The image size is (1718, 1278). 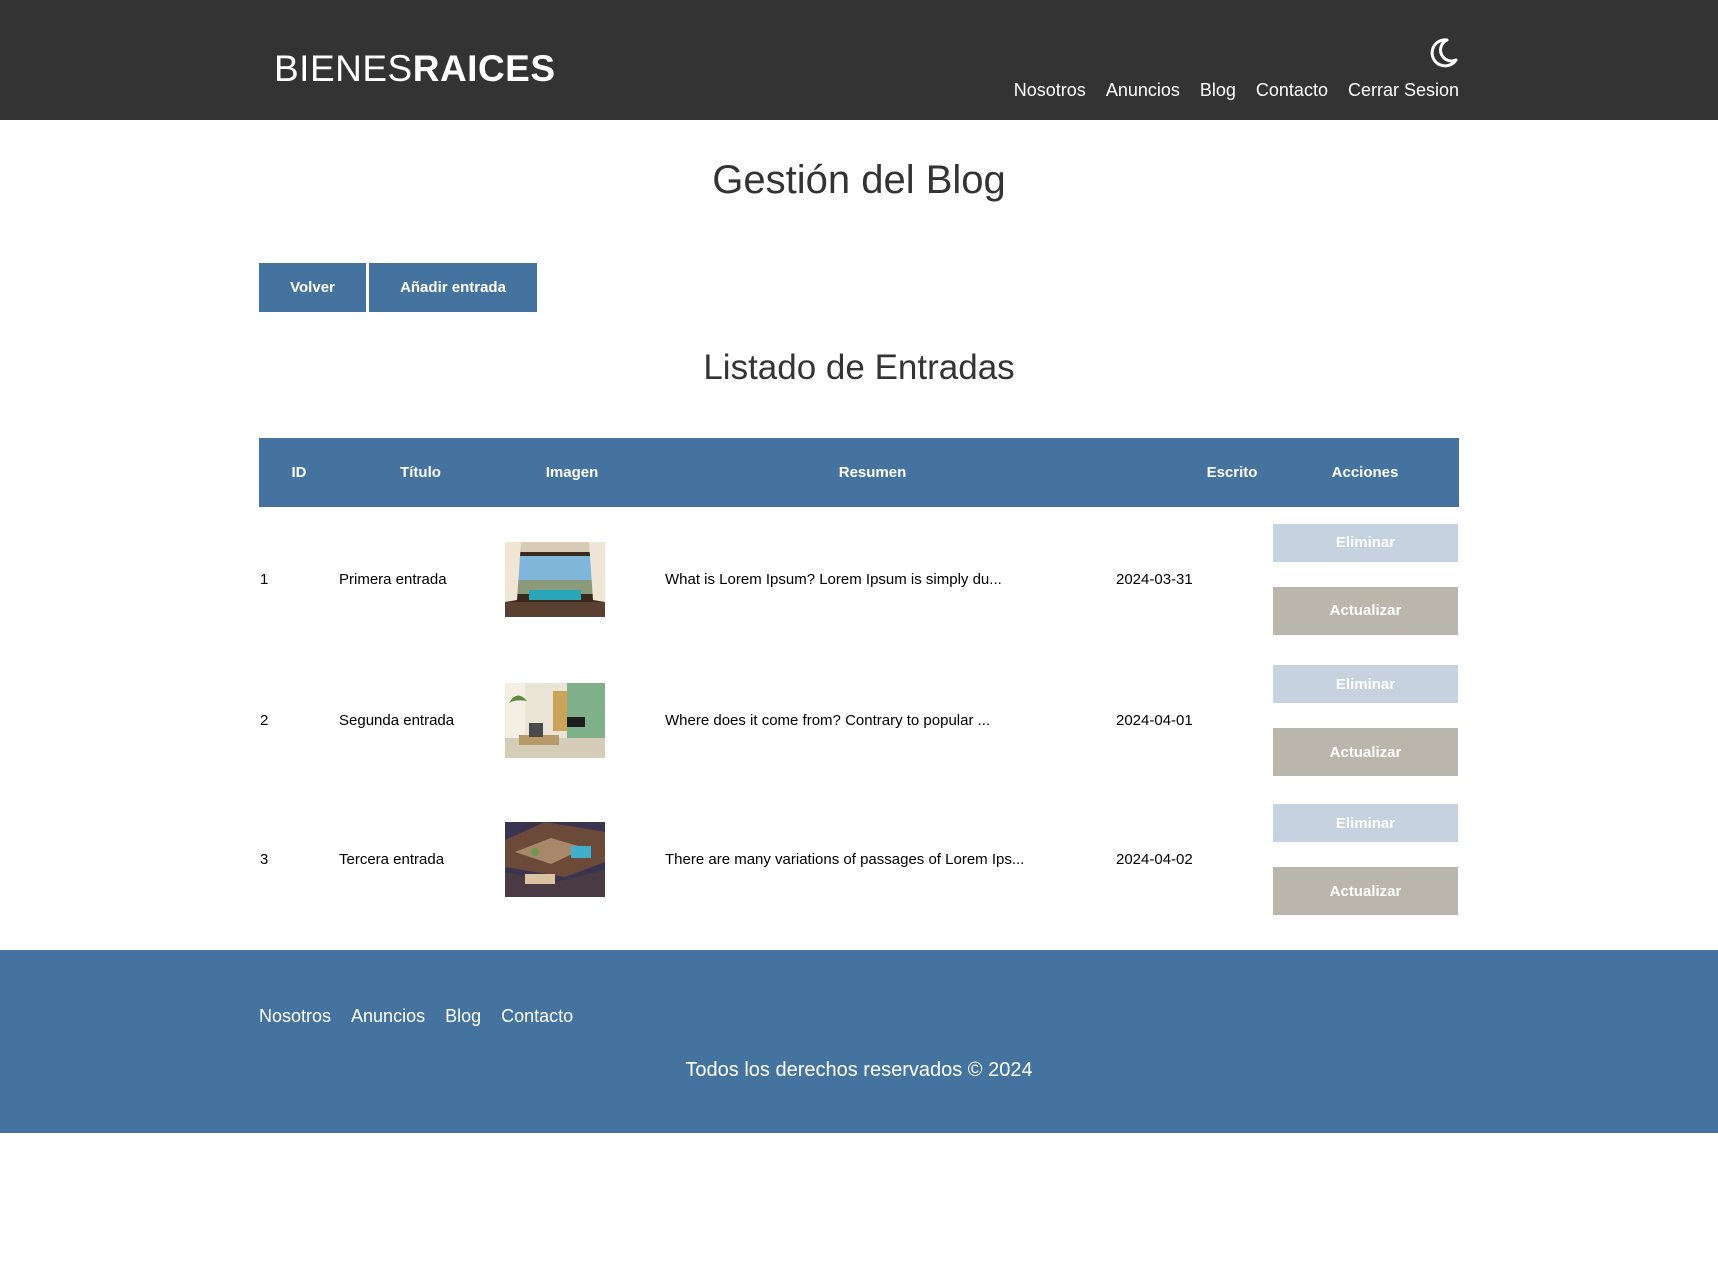 I want to click on footer-link-contacto: Contacto, so click(x=537, y=1016).